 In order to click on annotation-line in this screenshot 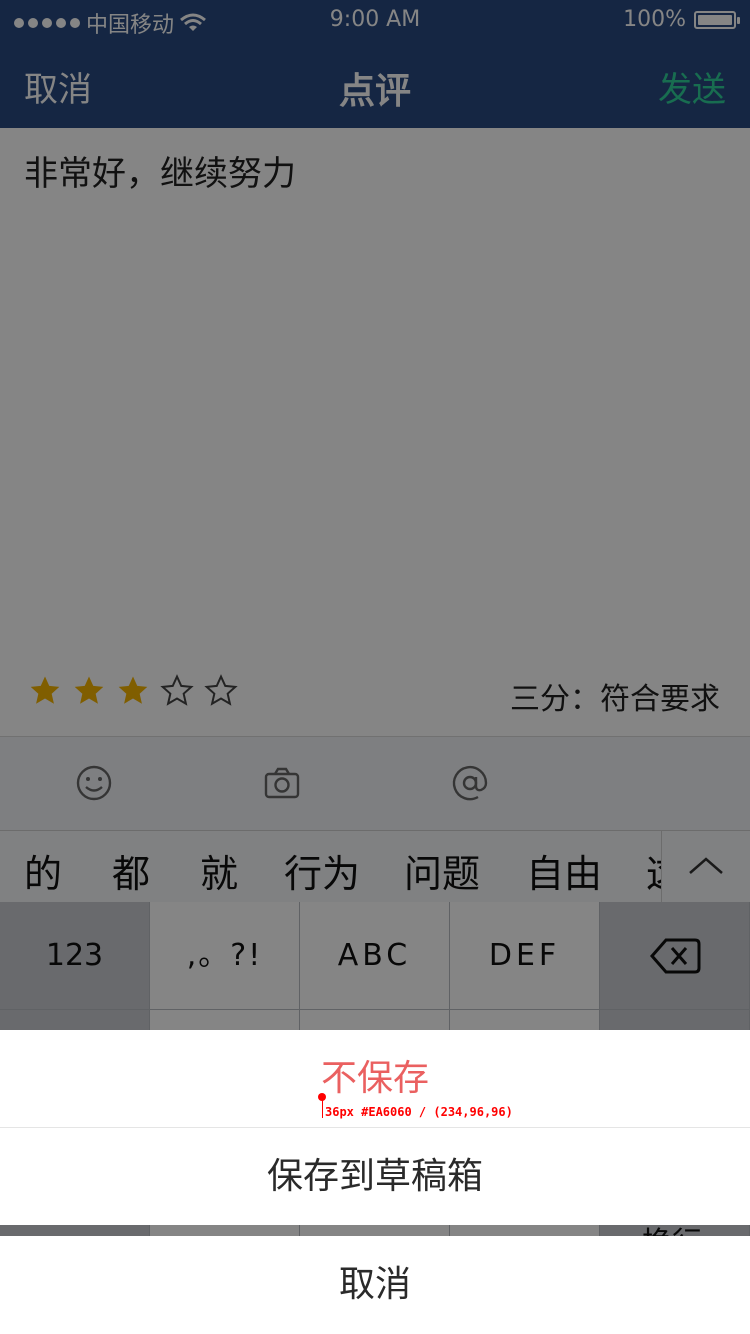, I will do `click(322, 1109)`.